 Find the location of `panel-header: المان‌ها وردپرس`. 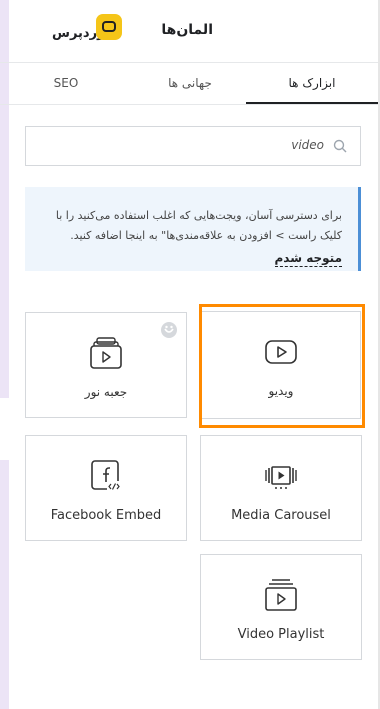

panel-header: المان‌ها وردپرس is located at coordinates (189, 31).